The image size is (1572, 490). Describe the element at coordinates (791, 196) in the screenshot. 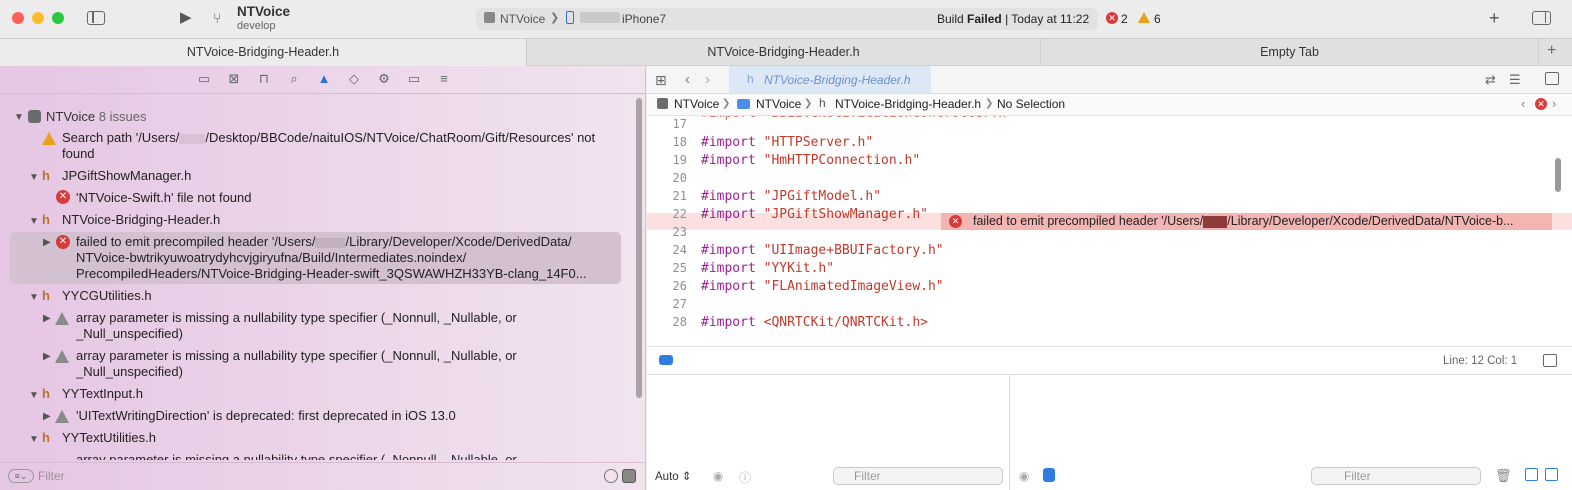

I see `code-line: #import "JPGiftModel.h"` at that location.